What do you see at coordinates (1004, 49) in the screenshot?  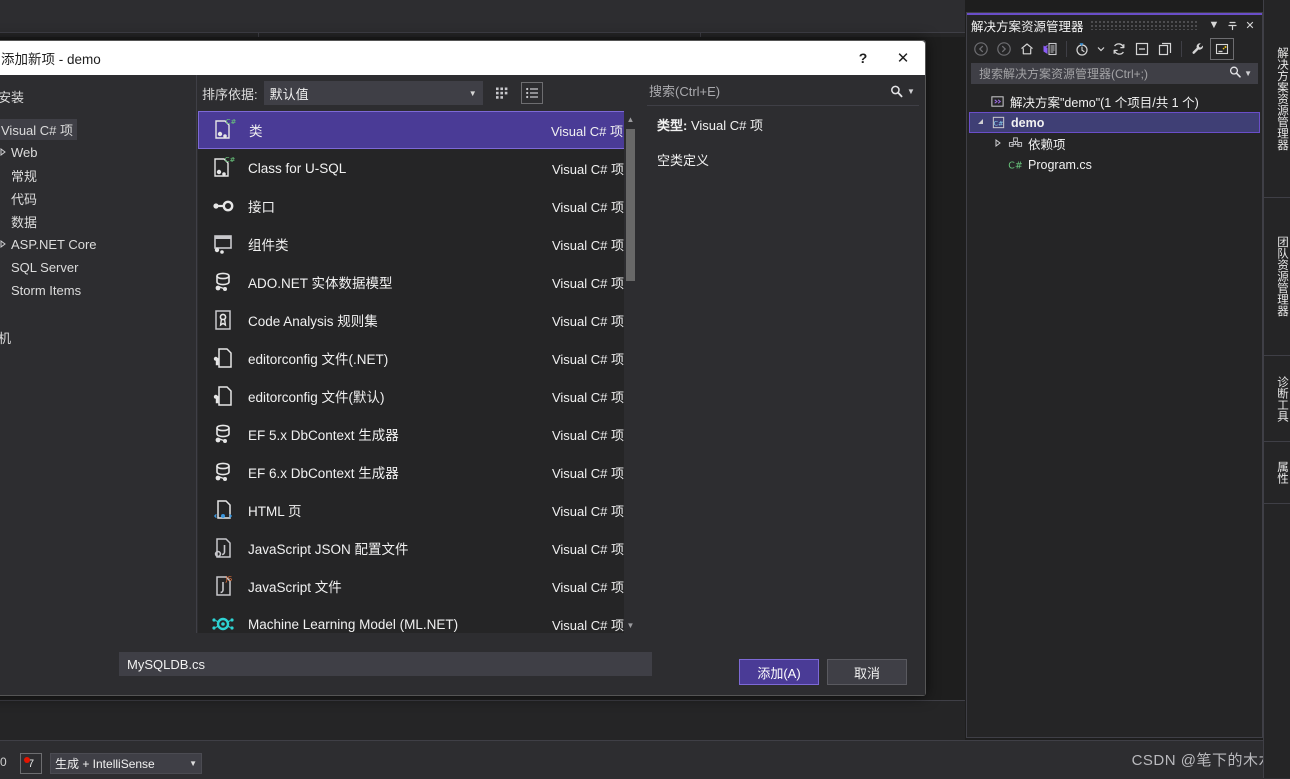 I see `forward-icon` at bounding box center [1004, 49].